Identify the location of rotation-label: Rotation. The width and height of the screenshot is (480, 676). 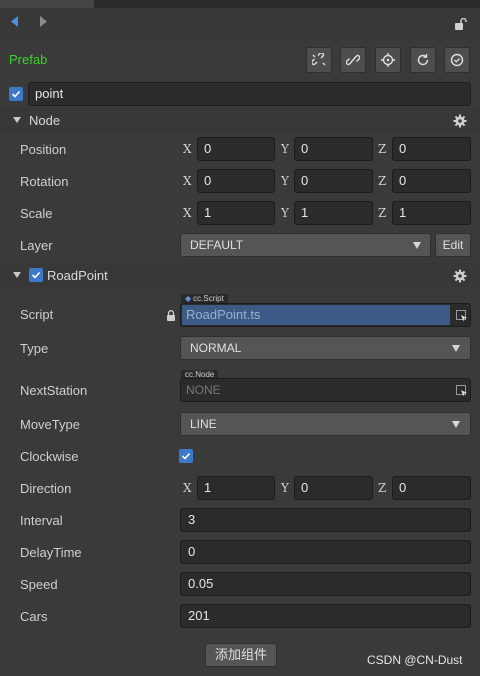
(44, 181).